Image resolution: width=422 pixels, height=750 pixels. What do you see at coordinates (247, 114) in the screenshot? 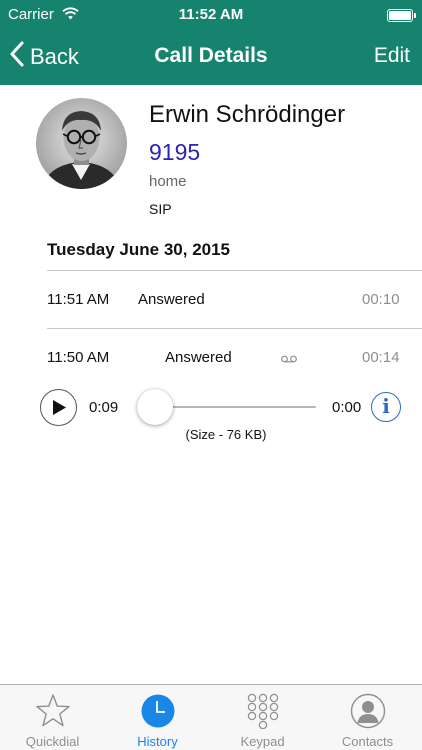
I see `contact-name: Erwin Schrödinger` at bounding box center [247, 114].